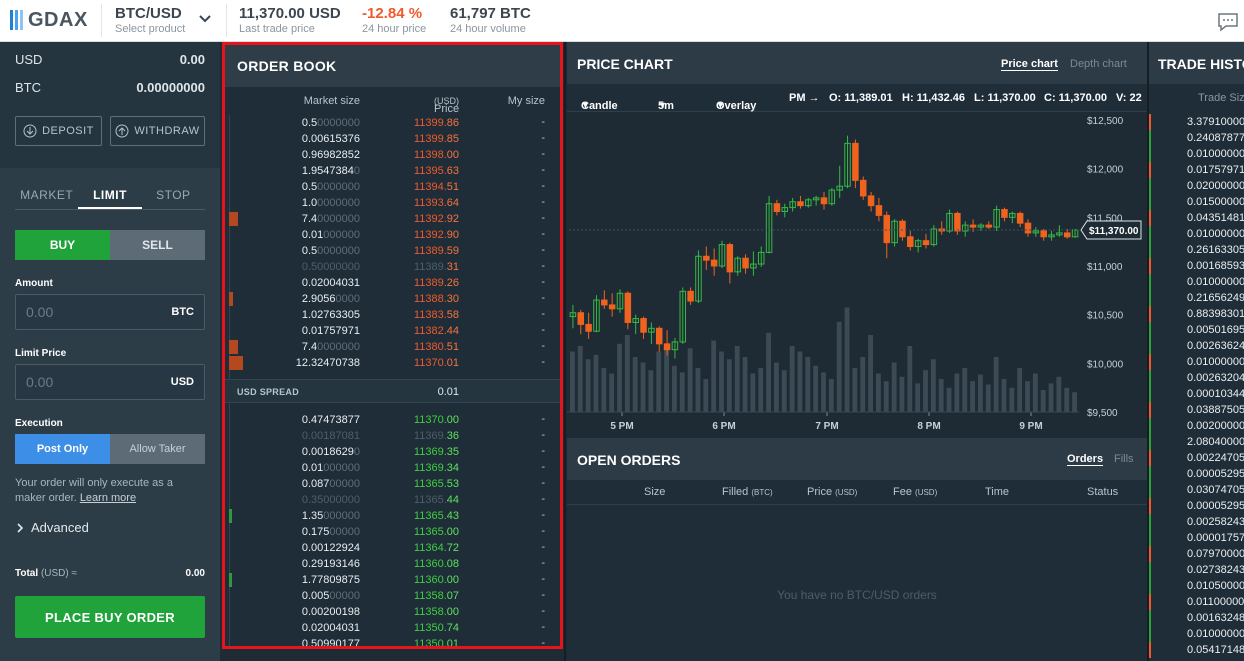 The width and height of the screenshot is (1244, 661). What do you see at coordinates (452, 123) in the screenshot?
I see `price-cents: 86` at bounding box center [452, 123].